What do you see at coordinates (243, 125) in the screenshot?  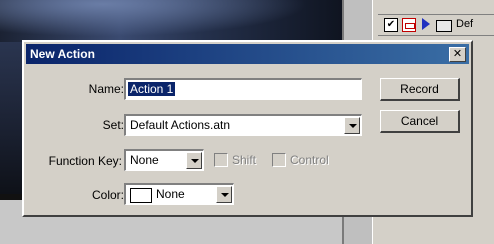 I see `set-select: Default Actions.atn` at bounding box center [243, 125].